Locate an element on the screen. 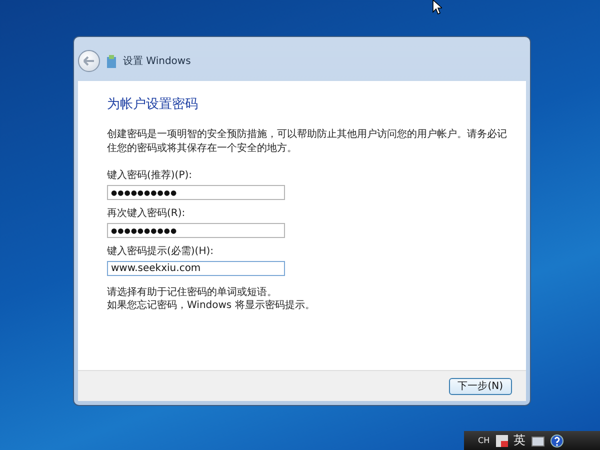 Image resolution: width=600 pixels, height=450 pixels. field-label: 再次键入密码(R): is located at coordinates (146, 213).